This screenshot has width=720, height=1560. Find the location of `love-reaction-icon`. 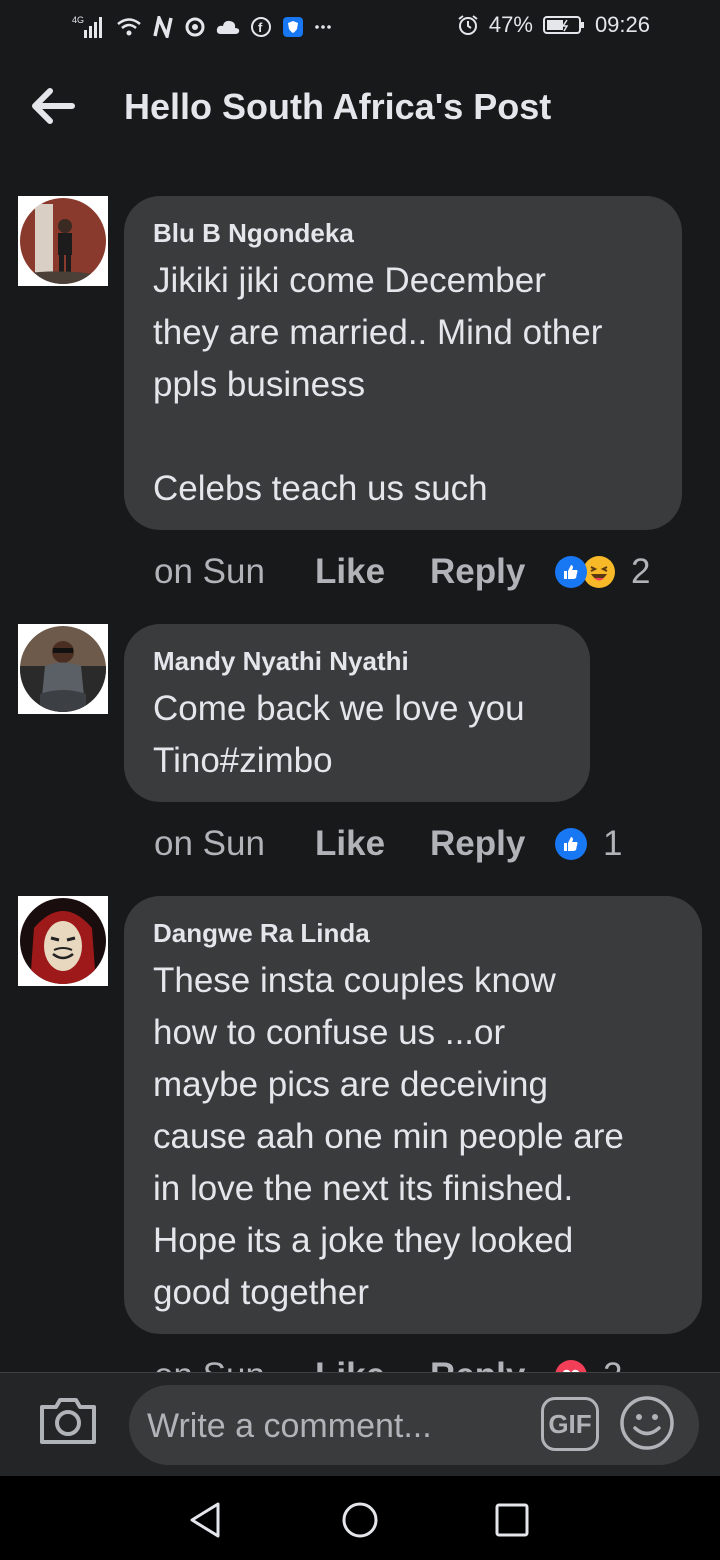

love-reaction-icon is located at coordinates (571, 1366).